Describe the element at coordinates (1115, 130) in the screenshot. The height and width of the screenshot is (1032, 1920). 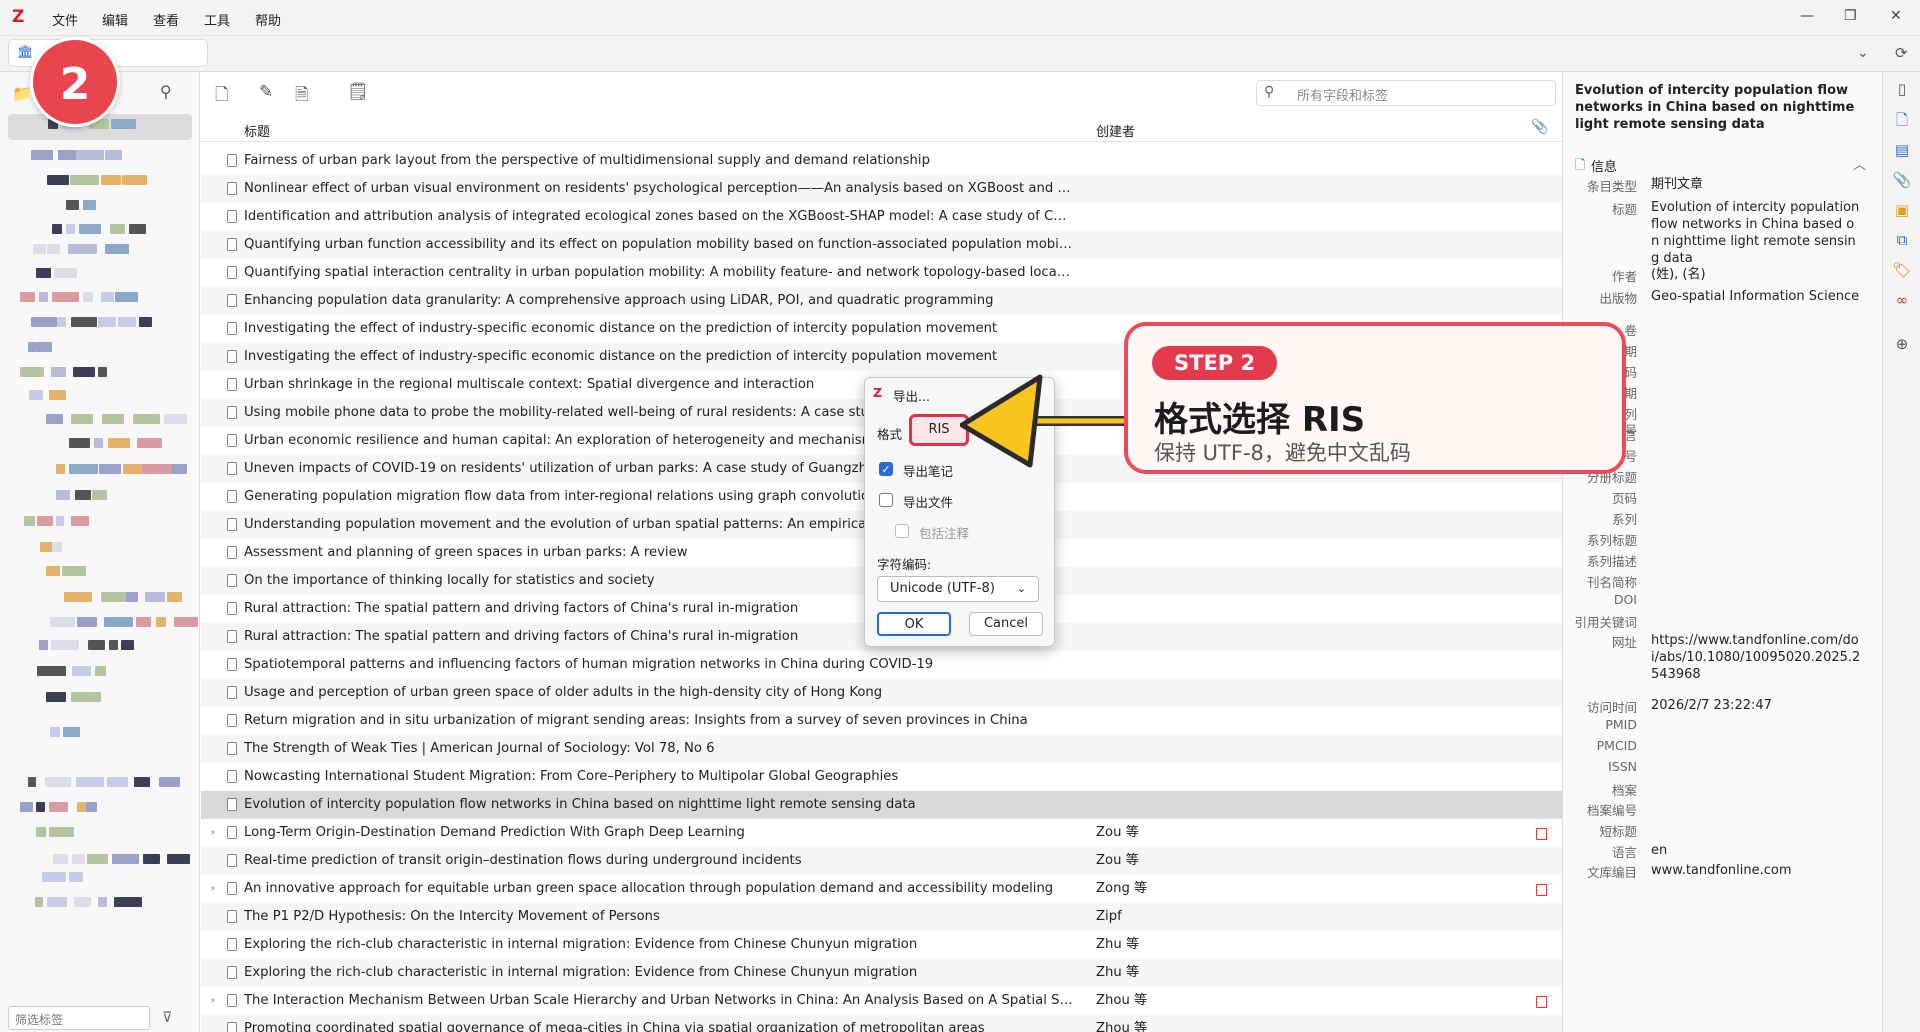
I see `column-creator: 创建者` at that location.